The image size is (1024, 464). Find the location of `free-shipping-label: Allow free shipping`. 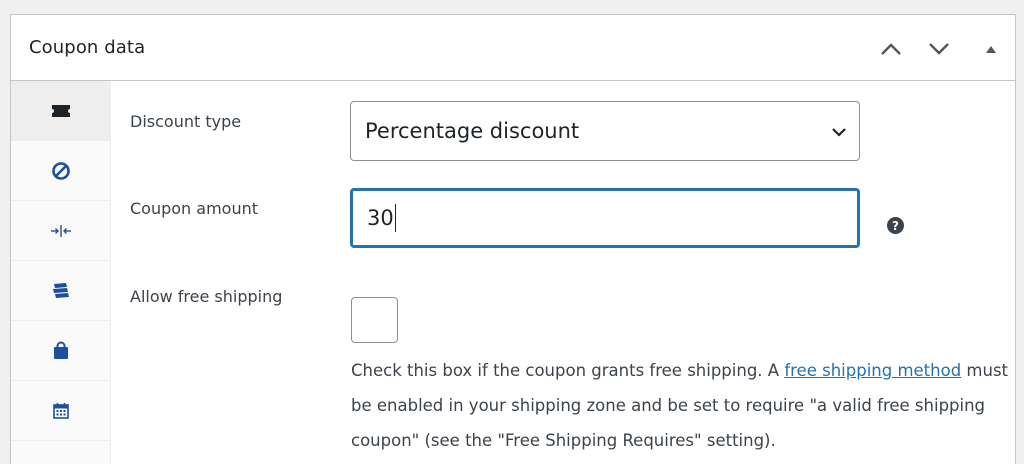

free-shipping-label: Allow free shipping is located at coordinates (206, 296).